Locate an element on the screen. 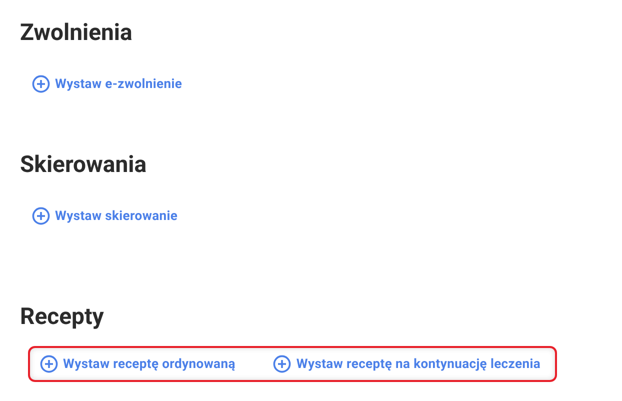 The image size is (622, 401). section-heading: Recepty is located at coordinates (62, 317).